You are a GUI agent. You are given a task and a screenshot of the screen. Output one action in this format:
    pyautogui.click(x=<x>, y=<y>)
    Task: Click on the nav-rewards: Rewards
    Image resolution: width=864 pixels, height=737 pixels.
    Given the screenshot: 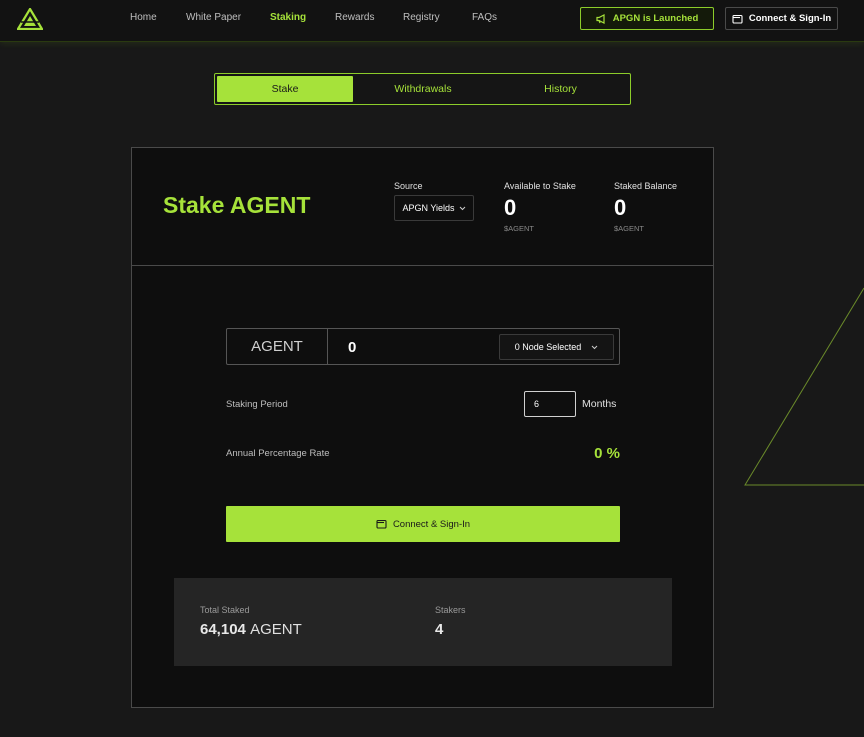 What is the action you would take?
    pyautogui.click(x=354, y=17)
    